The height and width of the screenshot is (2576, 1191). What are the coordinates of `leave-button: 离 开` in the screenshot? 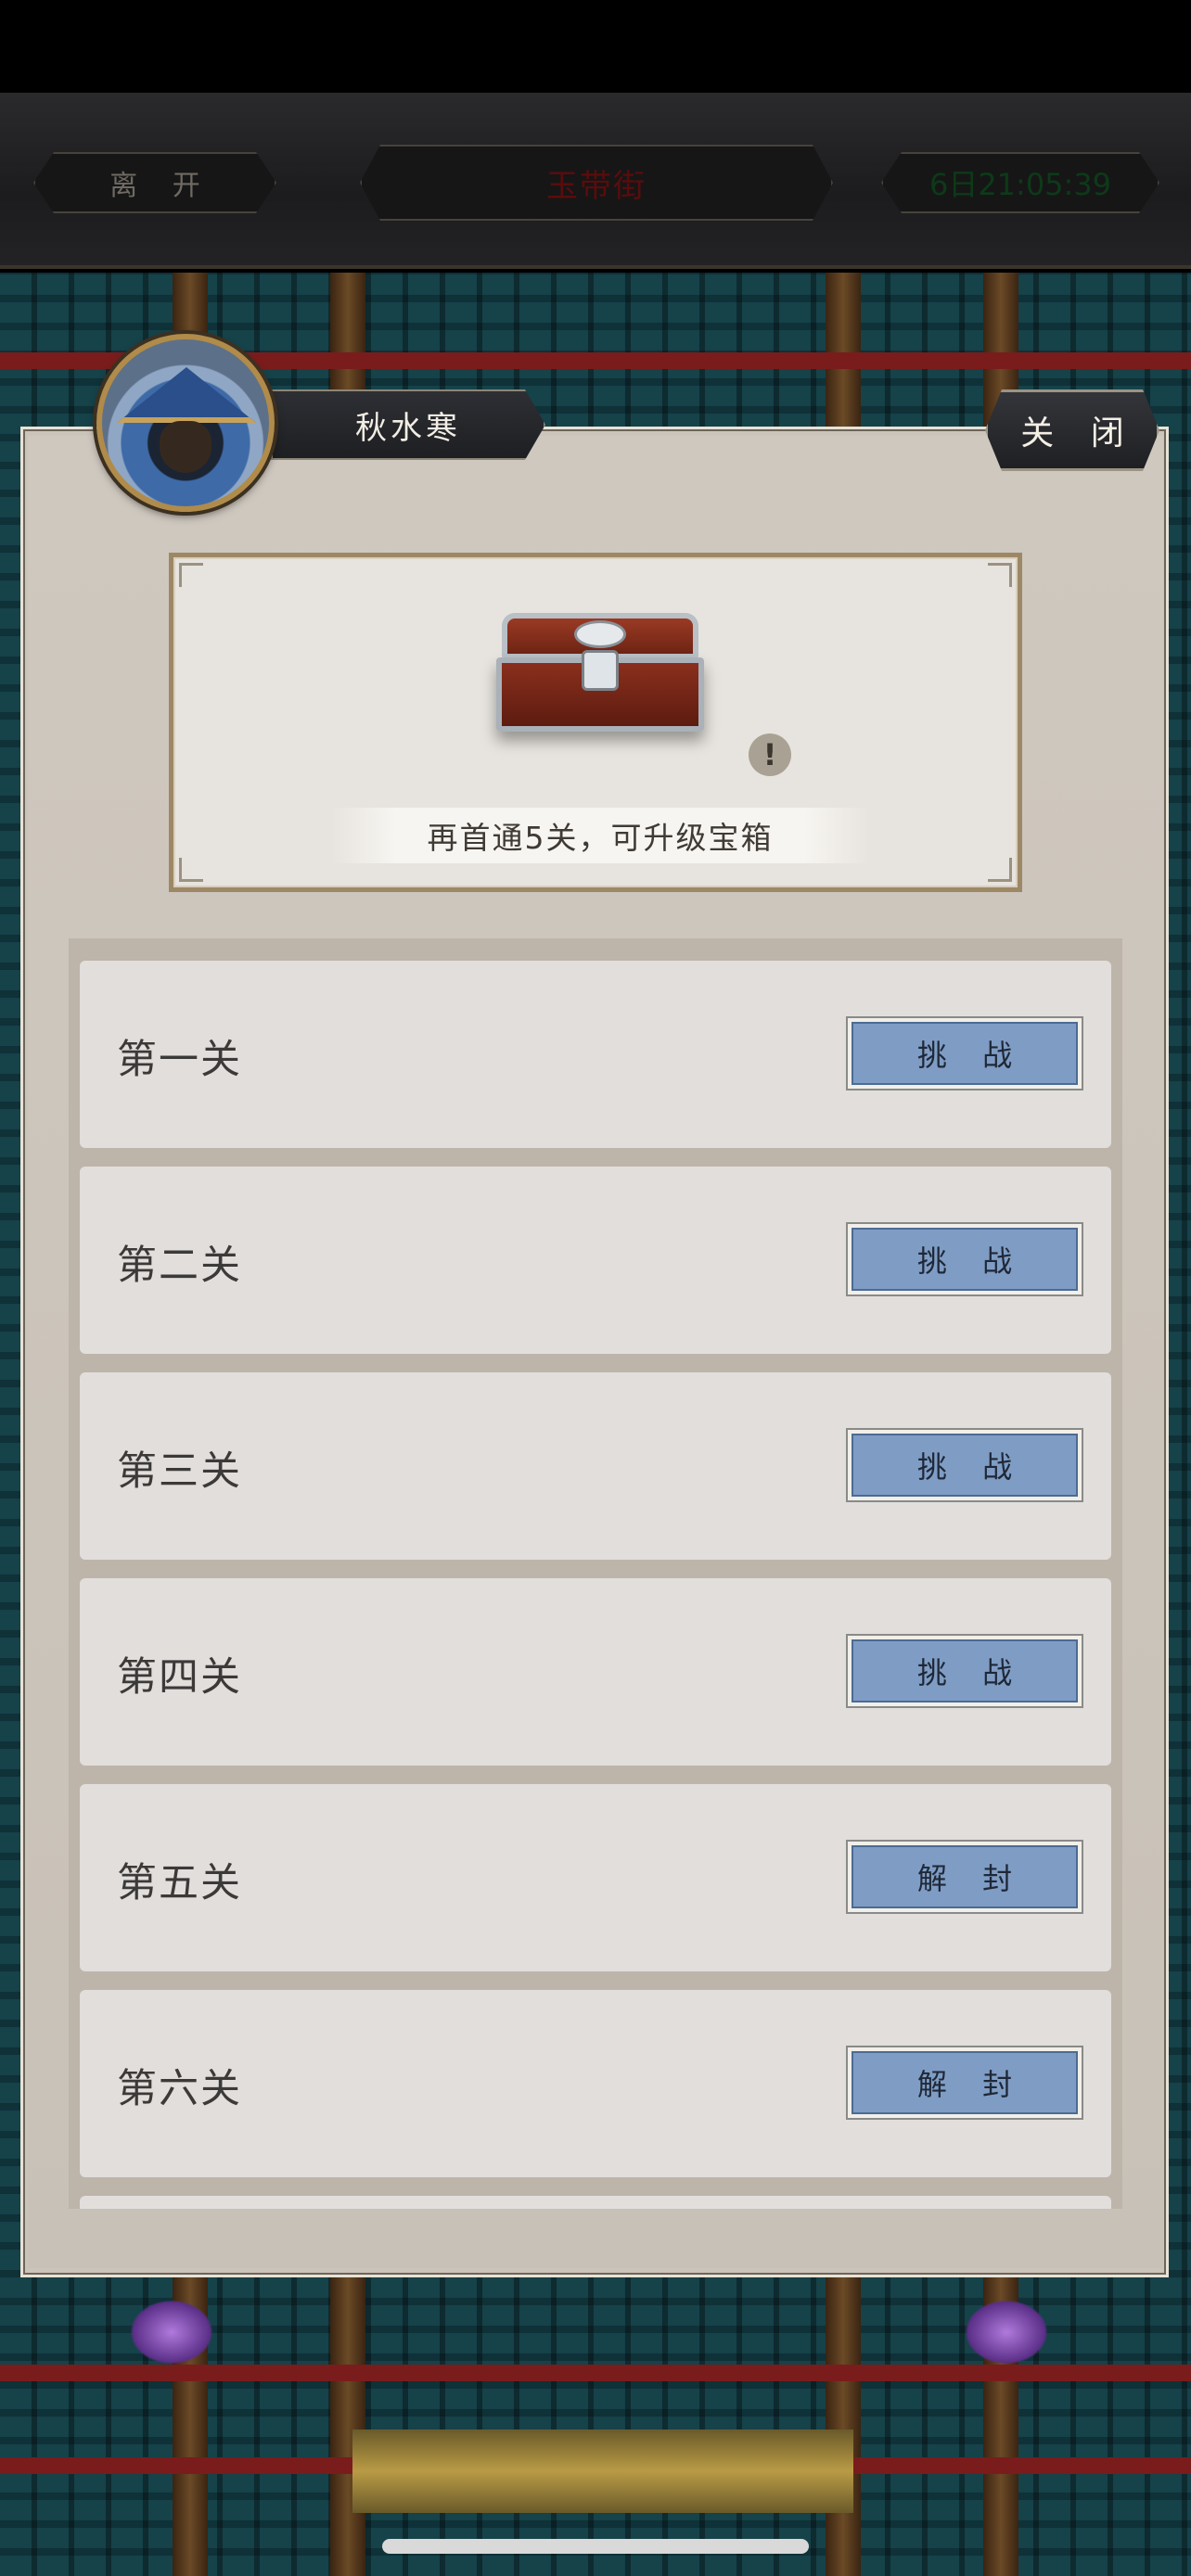 It's located at (154, 182).